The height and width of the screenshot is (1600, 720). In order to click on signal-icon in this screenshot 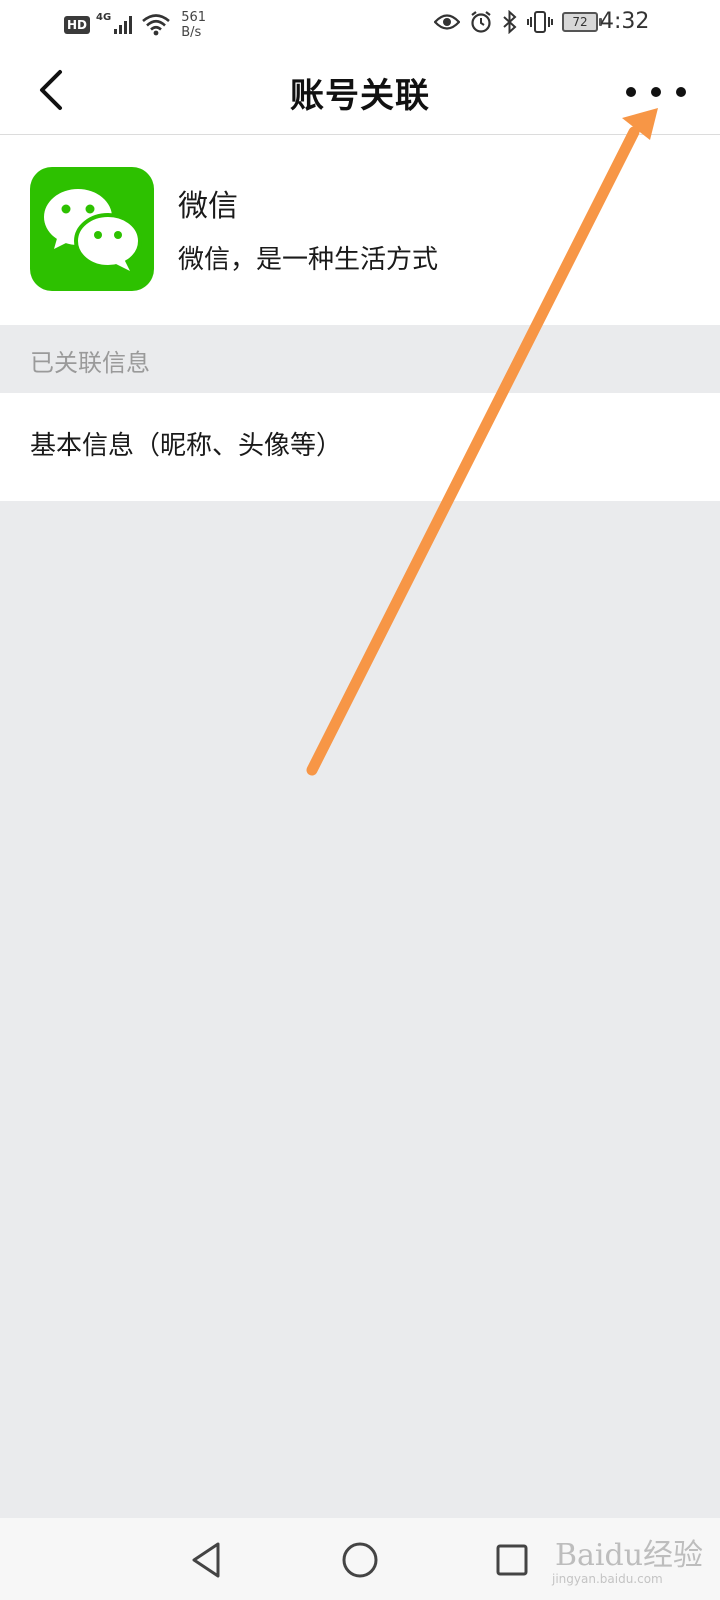, I will do `click(123, 25)`.